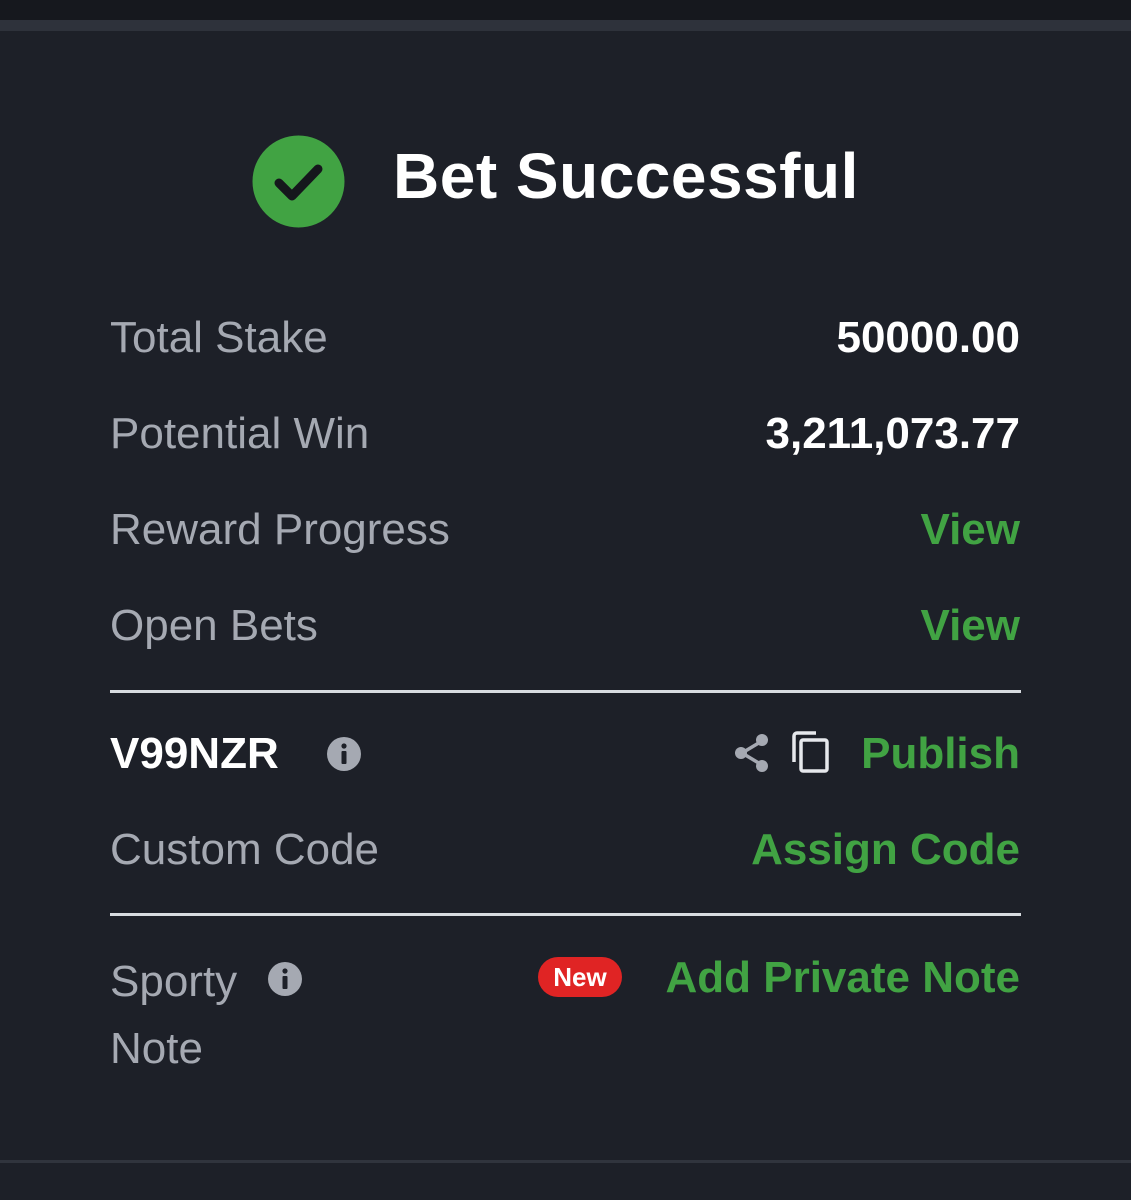 This screenshot has width=1131, height=1200. I want to click on top-divider, so click(565, 25).